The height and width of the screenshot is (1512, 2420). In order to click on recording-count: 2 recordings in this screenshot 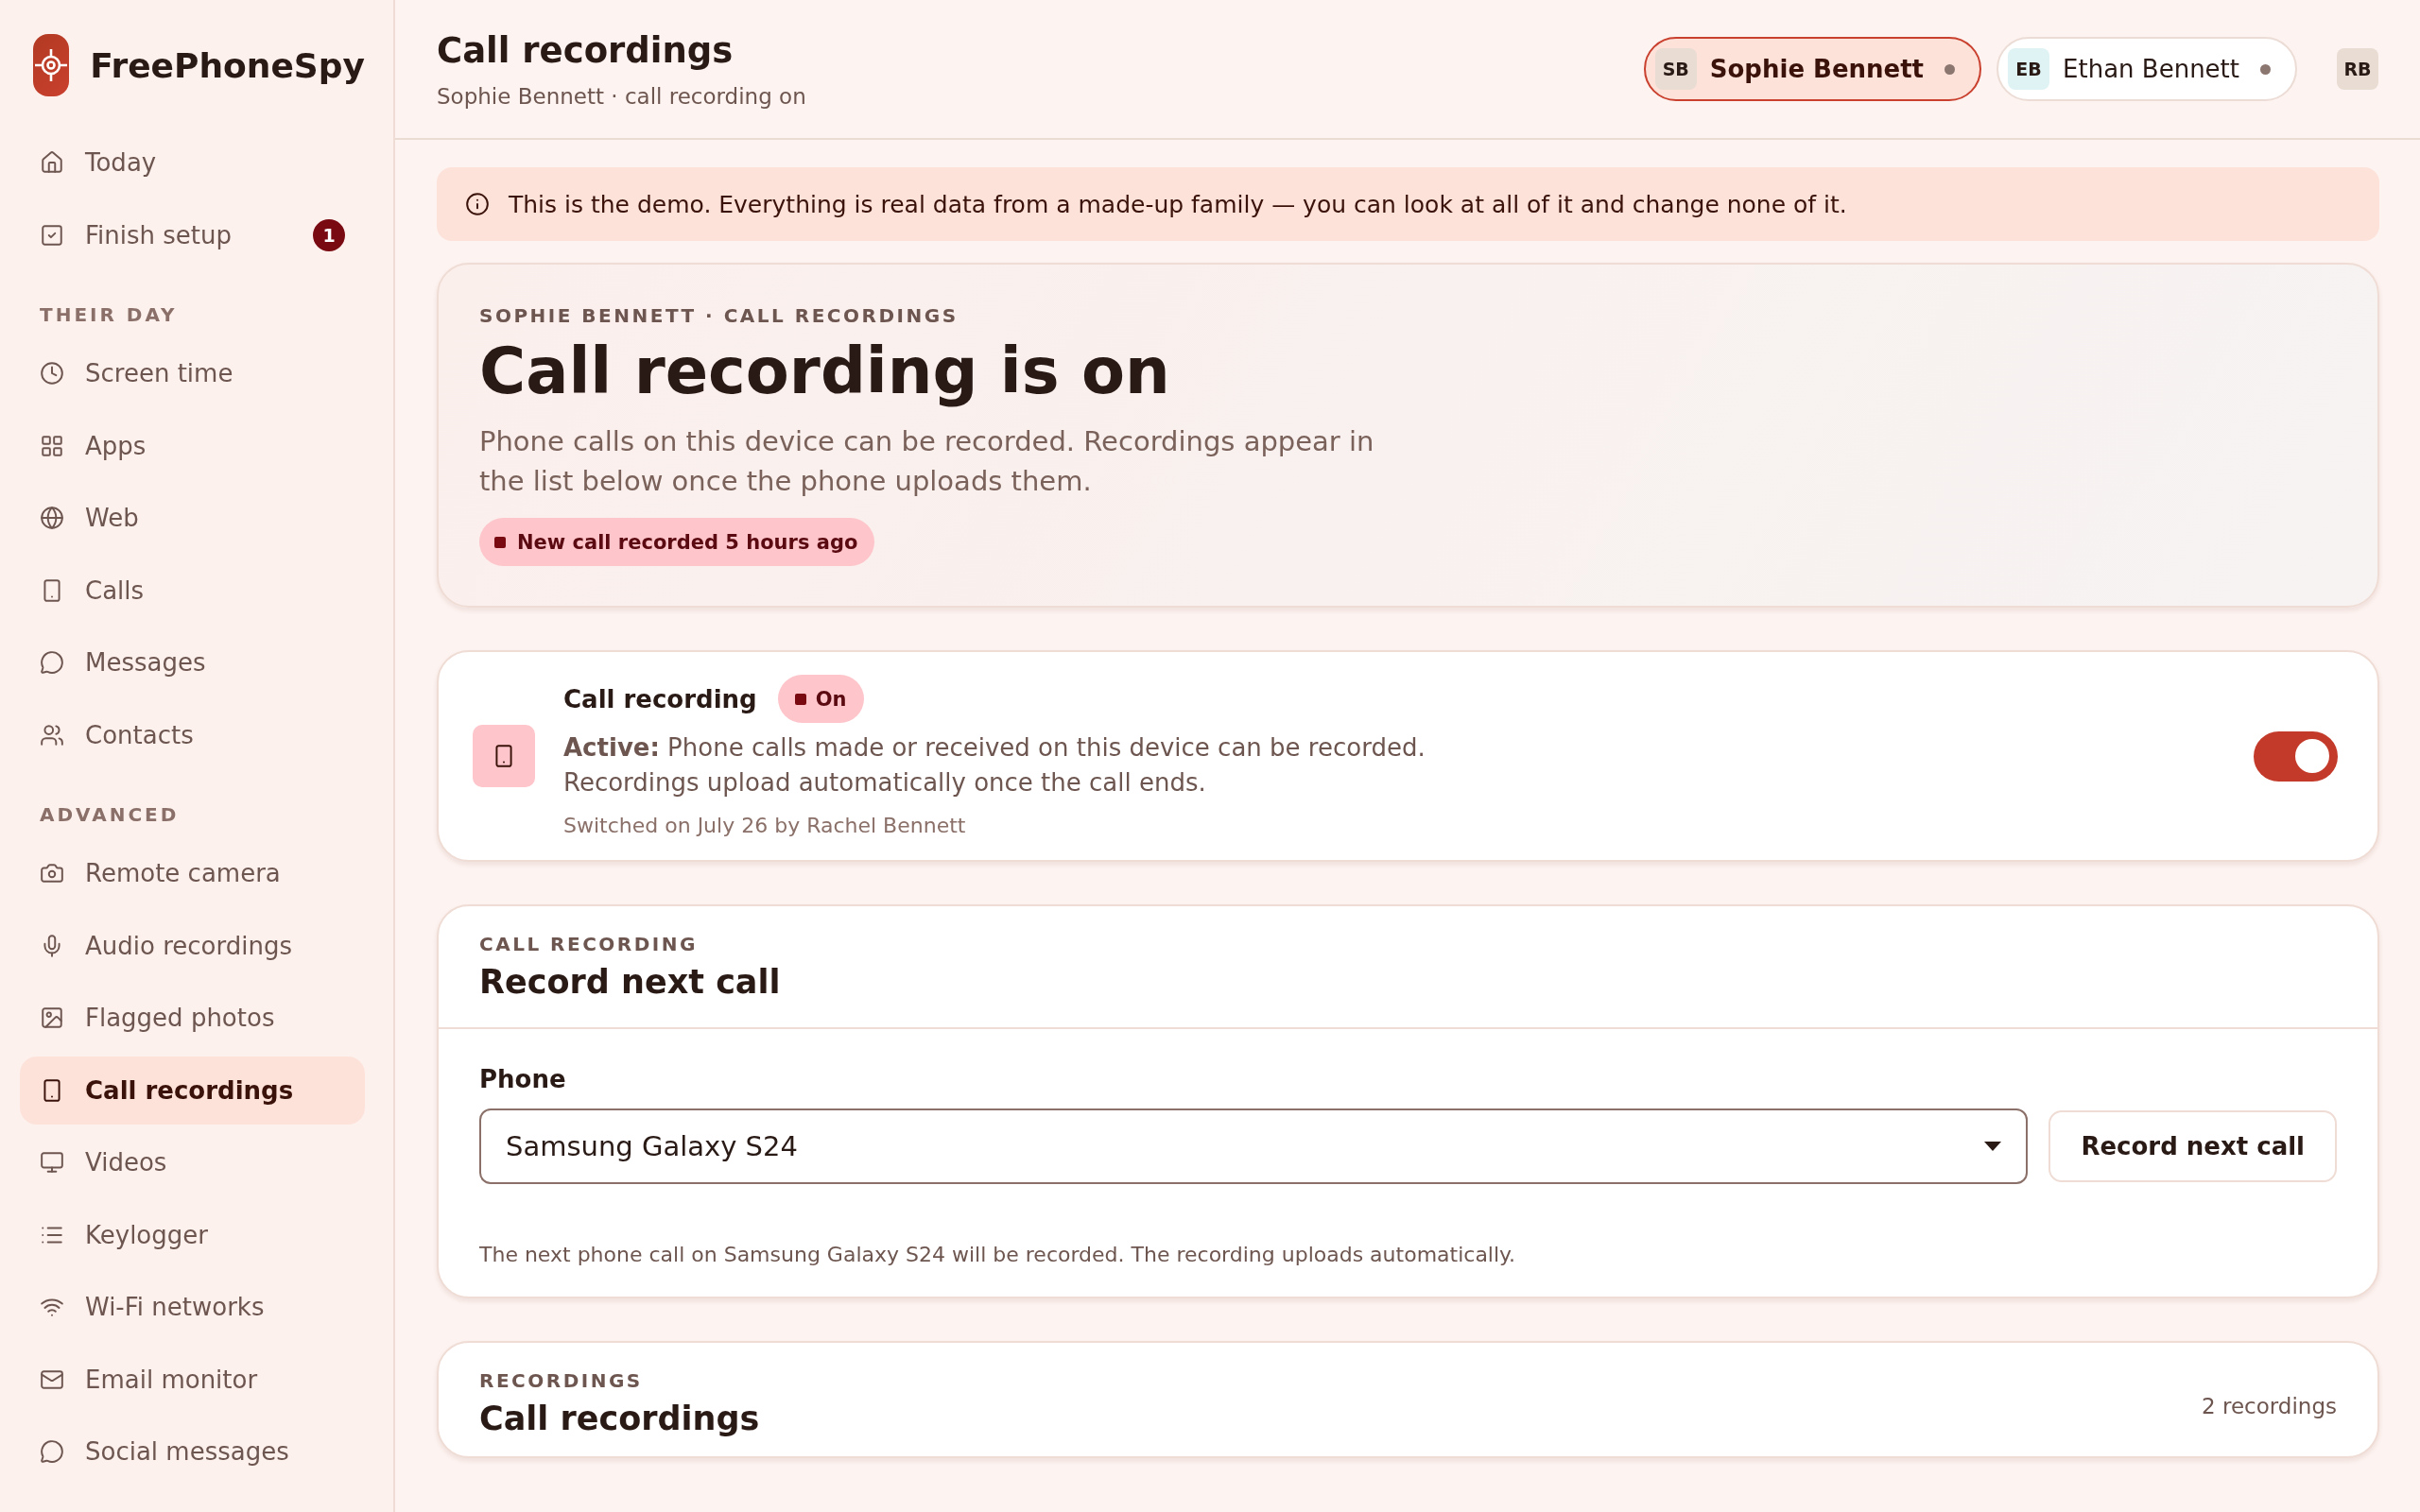, I will do `click(2269, 1406)`.